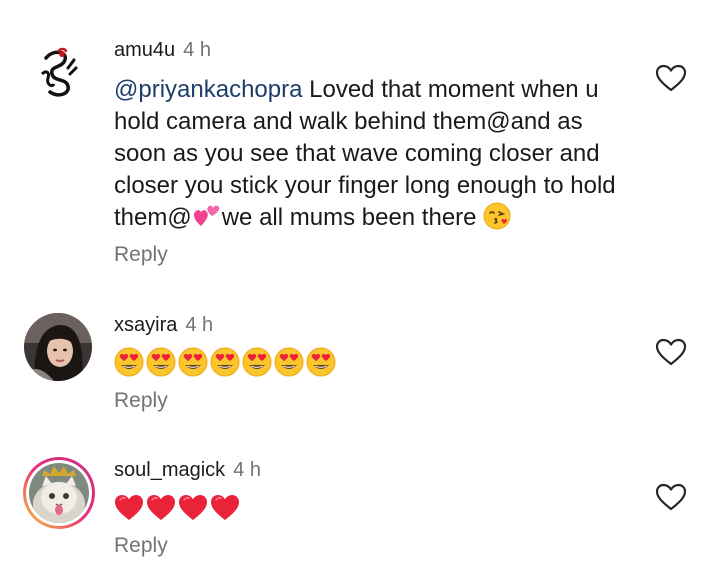 This screenshot has width=720, height=573. What do you see at coordinates (206, 215) in the screenshot?
I see `two-hearts-emoji` at bounding box center [206, 215].